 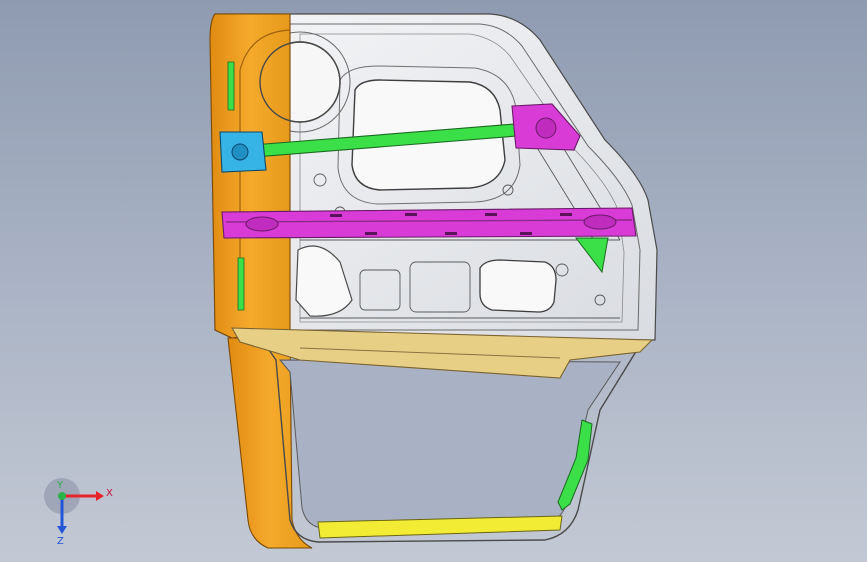 What do you see at coordinates (600, 222) in the screenshot?
I see `impact-beam-end-right` at bounding box center [600, 222].